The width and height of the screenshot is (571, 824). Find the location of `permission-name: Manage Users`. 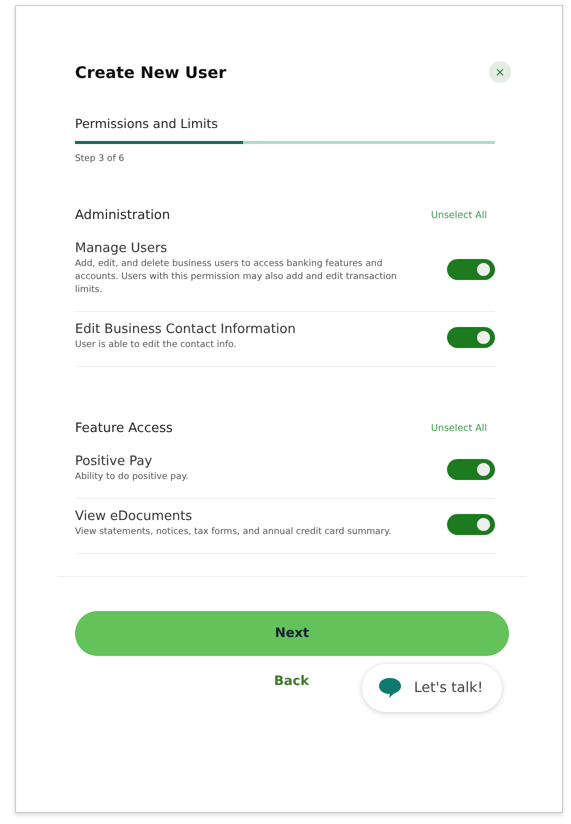

permission-name: Manage Users is located at coordinates (121, 248).